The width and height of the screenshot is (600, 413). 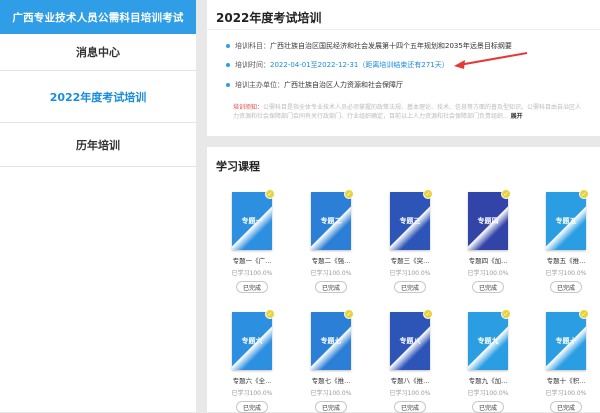 I want to click on course-card: 专题八 ✓ 专题八《推... 已学习100.0% 已完成, so click(x=410, y=361).